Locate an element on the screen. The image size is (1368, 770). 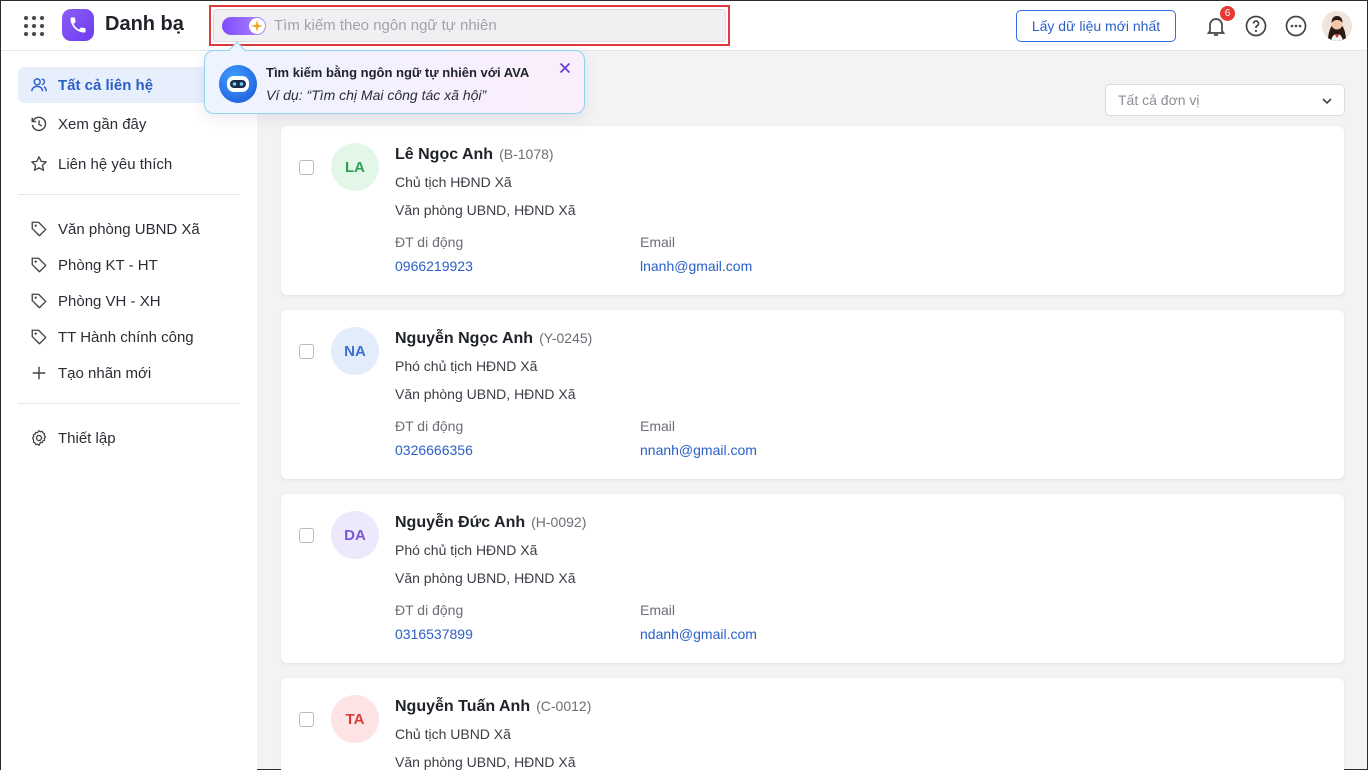
search-highlight is located at coordinates (469, 25).